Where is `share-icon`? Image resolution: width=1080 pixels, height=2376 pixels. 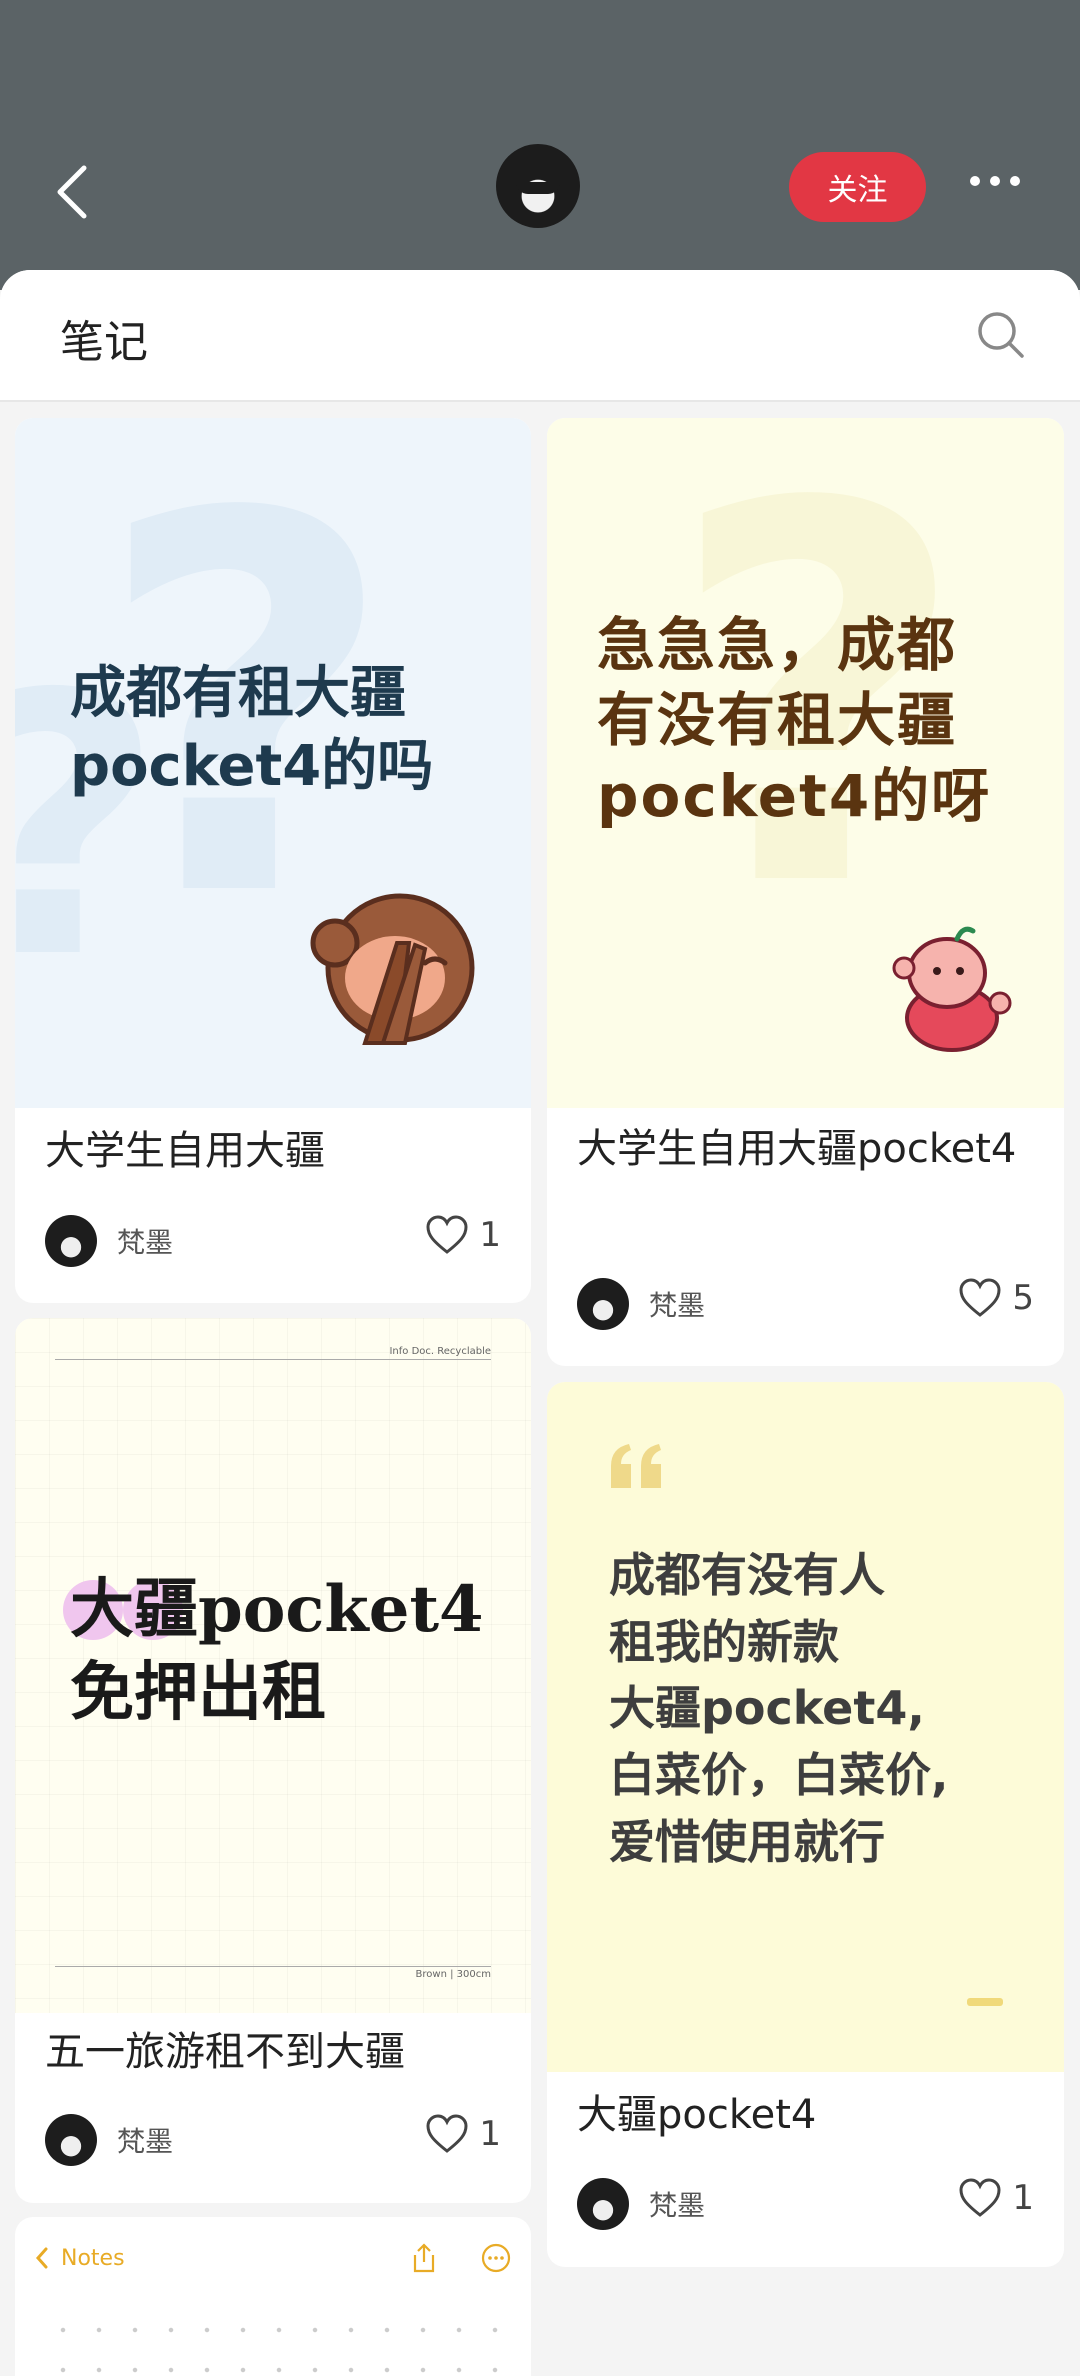 share-icon is located at coordinates (424, 2258).